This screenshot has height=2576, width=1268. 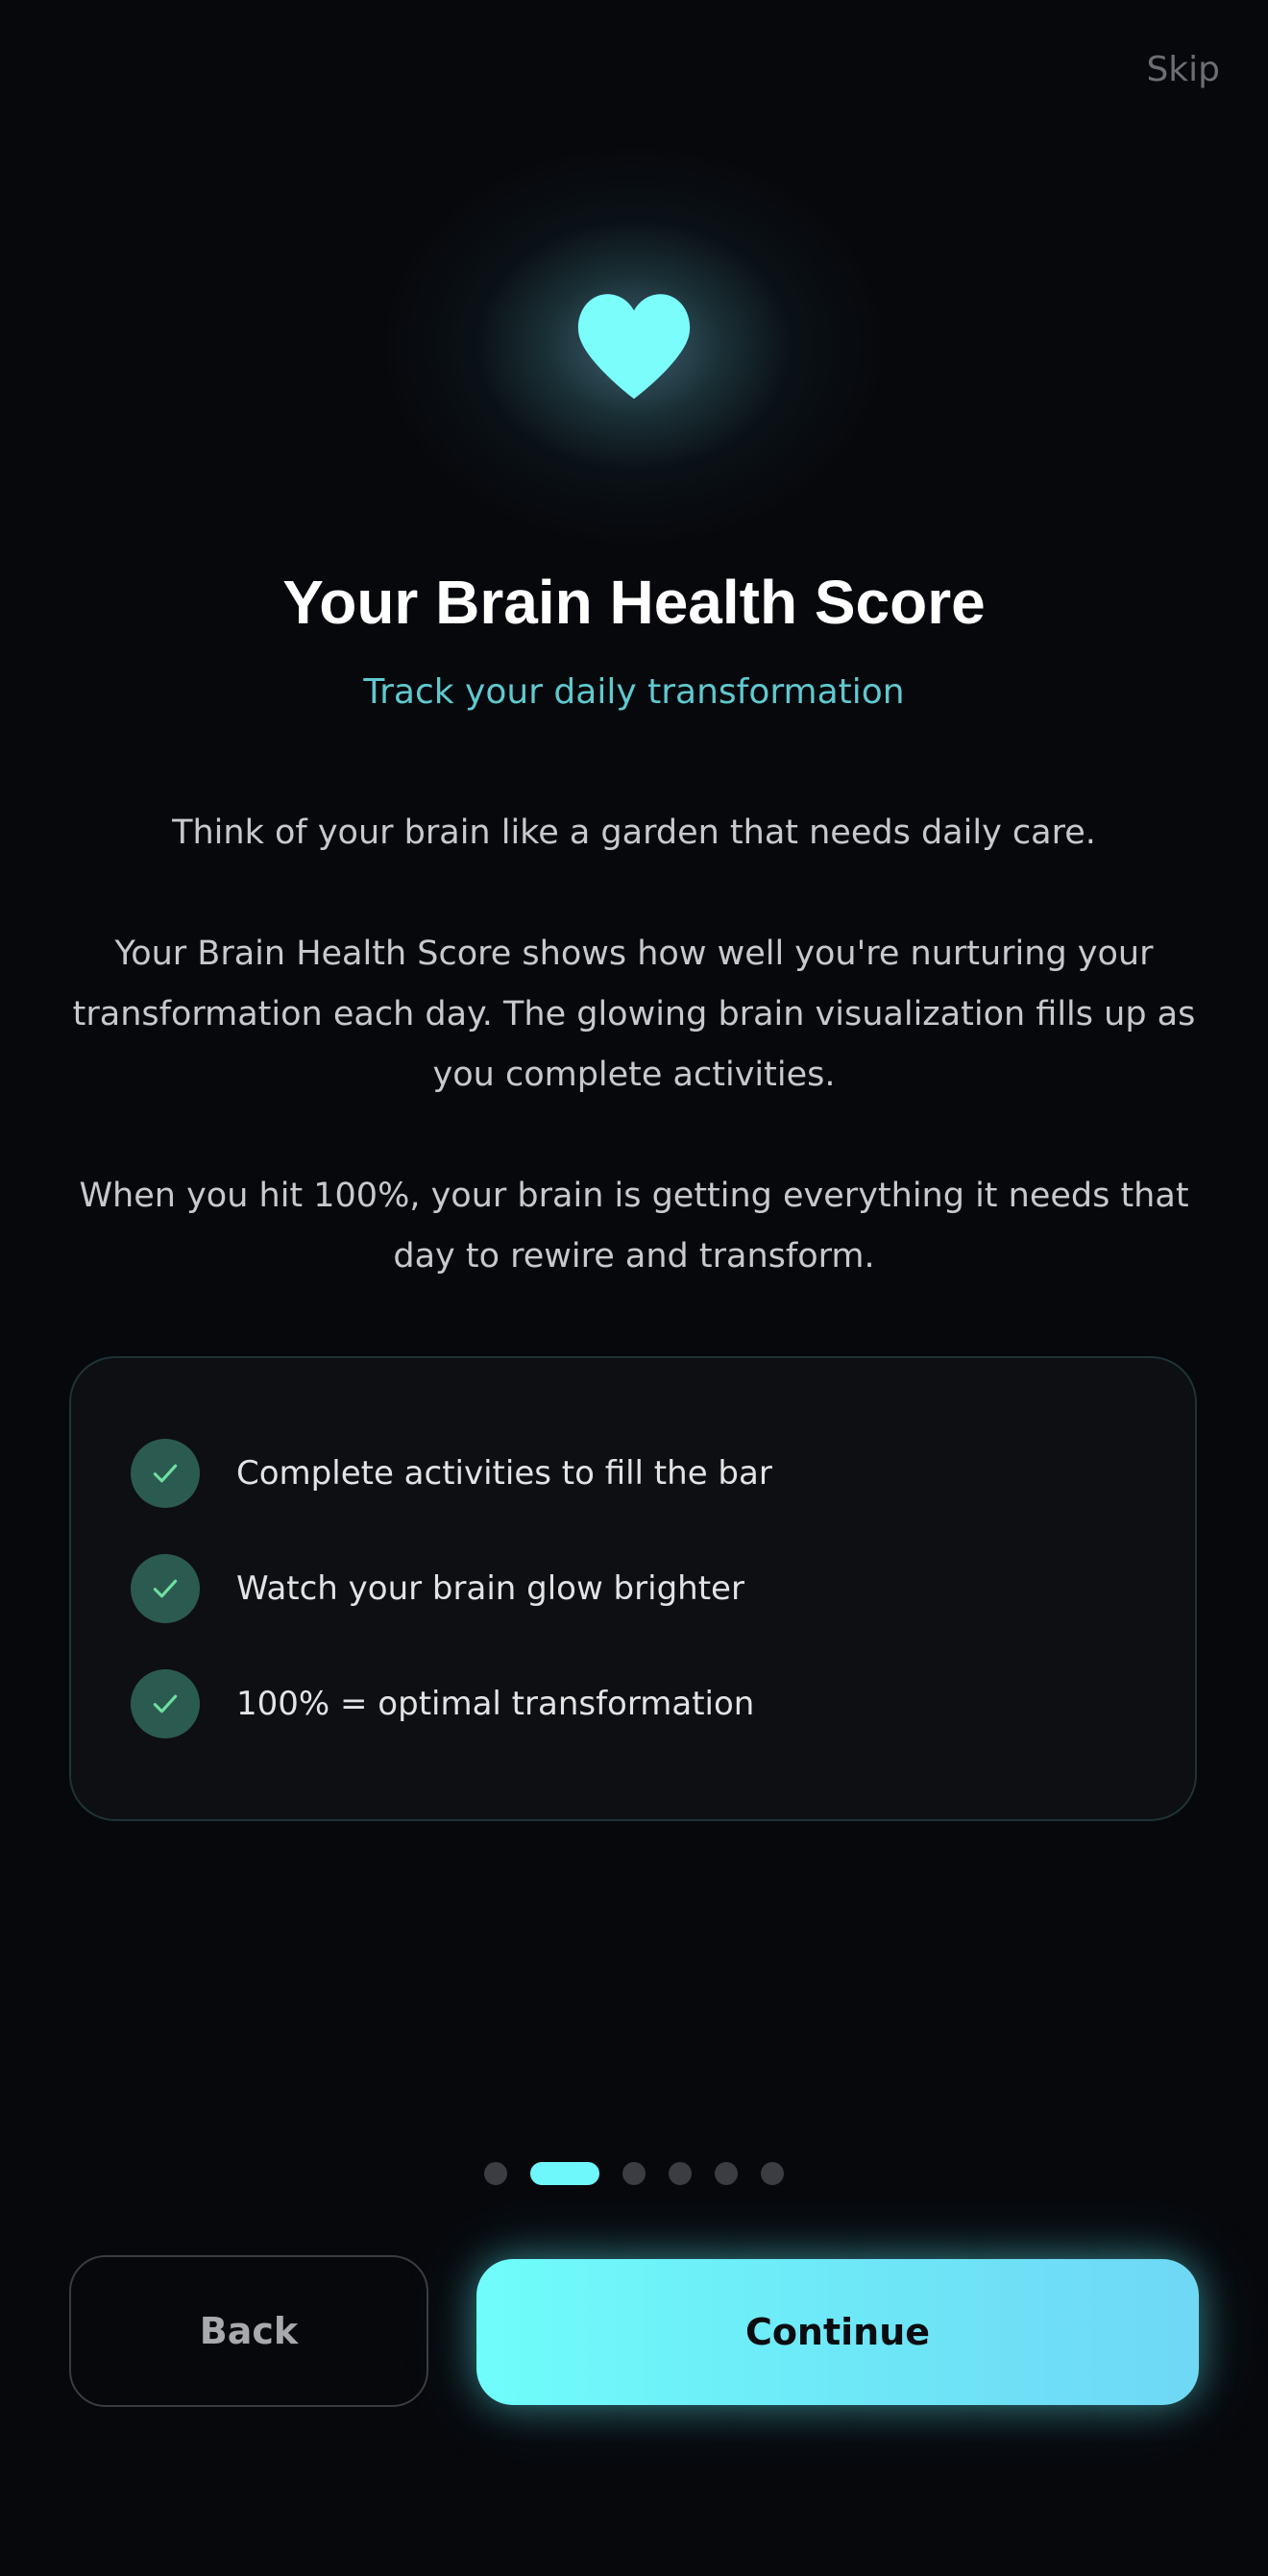 I want to click on page-subtitle: Track your daily transformation, so click(x=634, y=692).